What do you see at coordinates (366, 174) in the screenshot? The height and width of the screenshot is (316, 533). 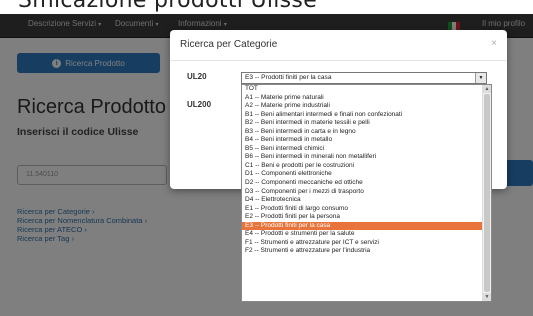 I see `dropdown-option: D1 -- Componenti elettroniche` at bounding box center [366, 174].